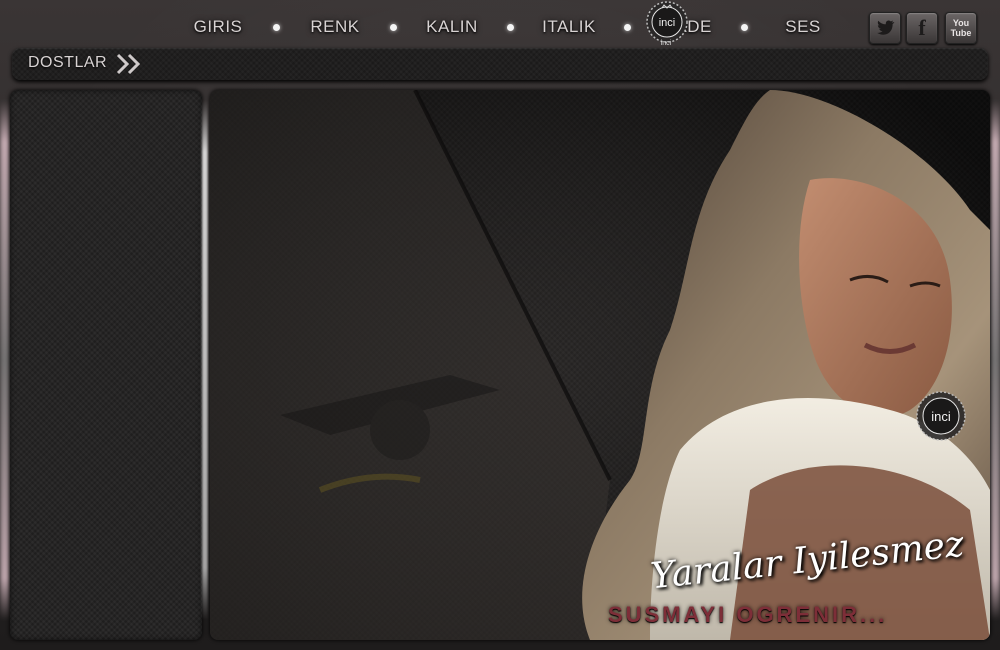 This screenshot has width=1000, height=650. I want to click on nav-item-renk: RENK, so click(335, 27).